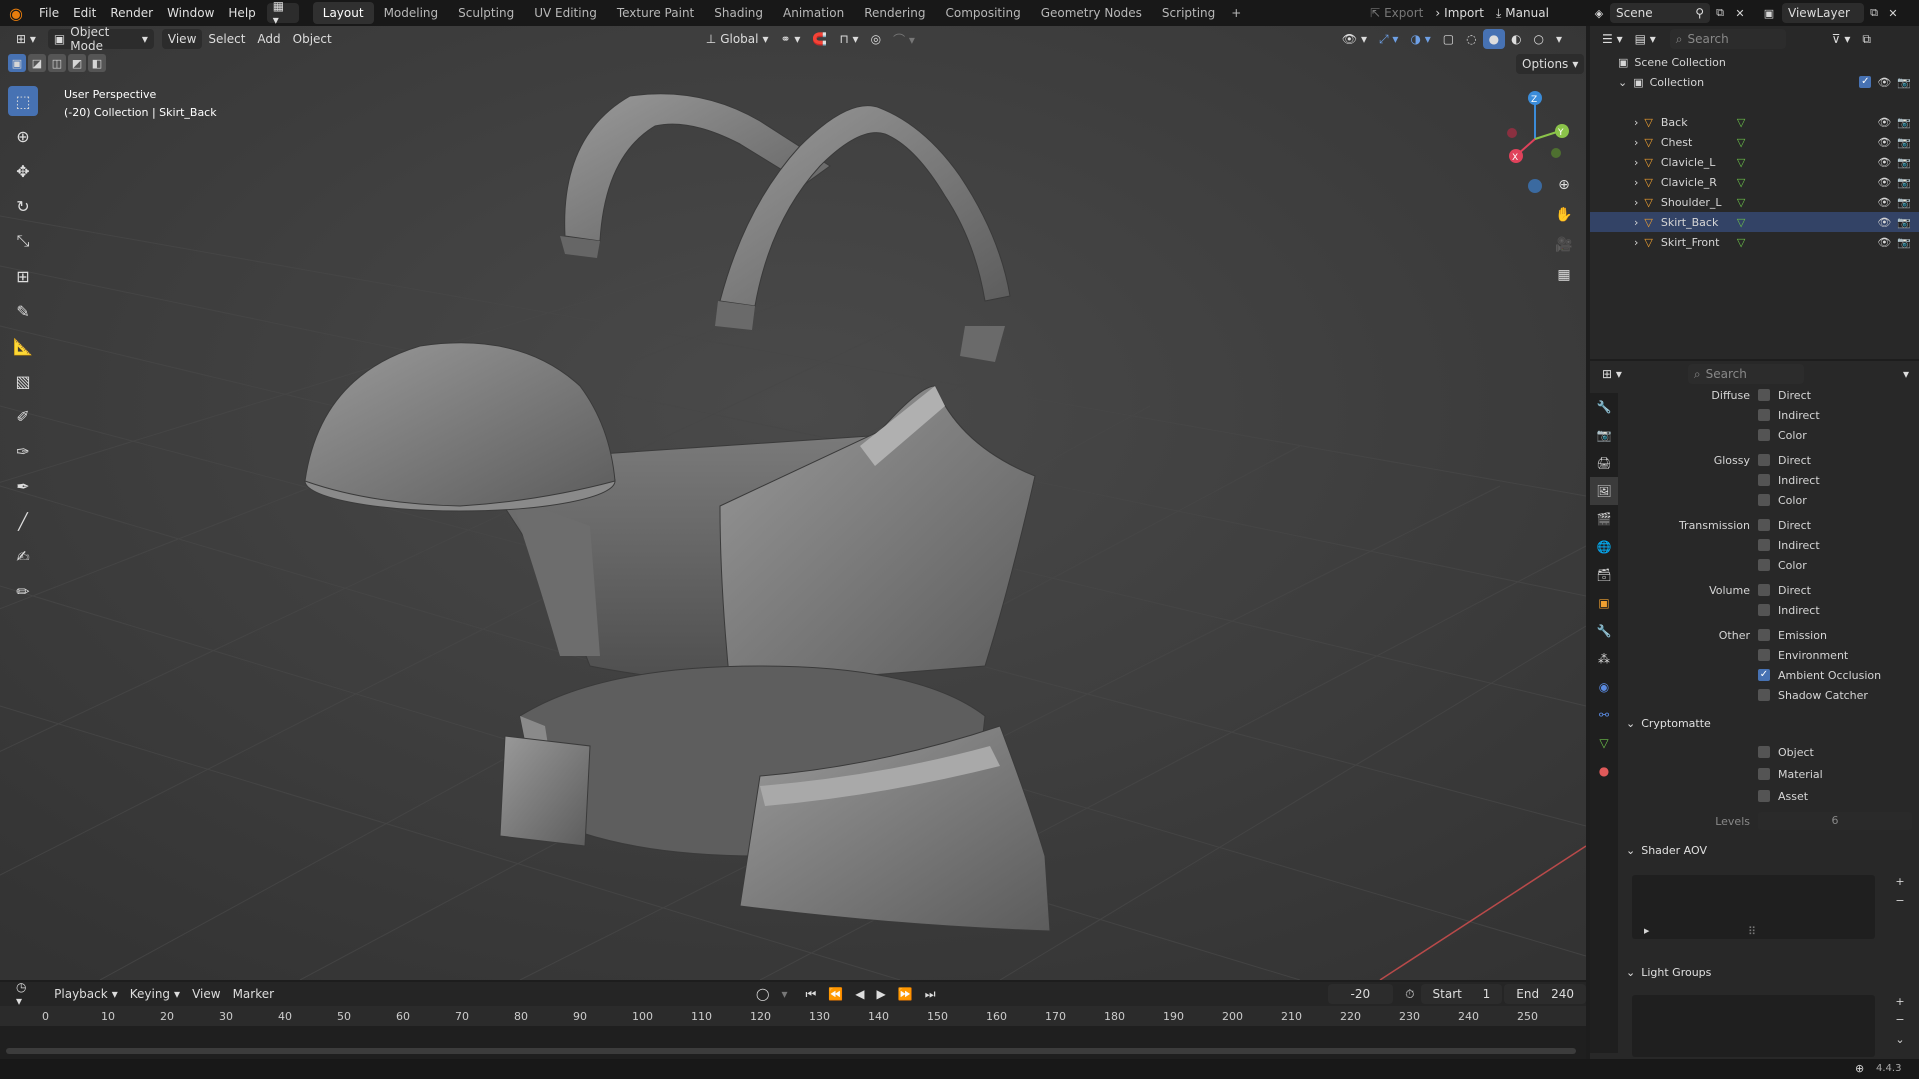 This screenshot has height=1079, width=1919. Describe the element at coordinates (57, 63) in the screenshot. I see `select-subtract-icon: ◫` at that location.